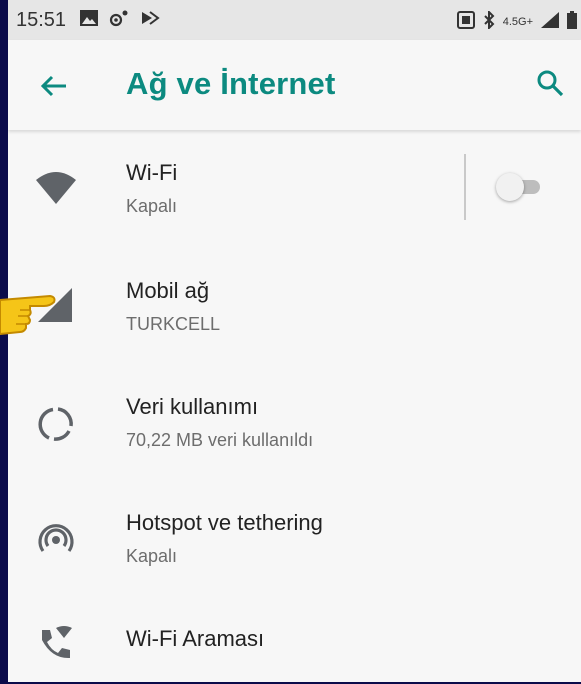  I want to click on battery-icon, so click(572, 21).